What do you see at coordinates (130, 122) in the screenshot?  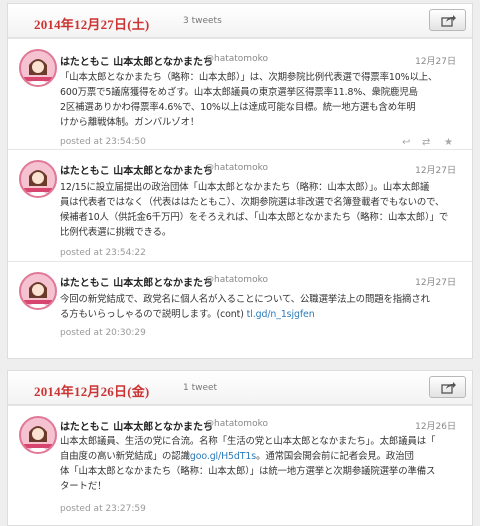 I see `tweet-text-line: けから離戦体制。ガンバルゾオ！` at bounding box center [130, 122].